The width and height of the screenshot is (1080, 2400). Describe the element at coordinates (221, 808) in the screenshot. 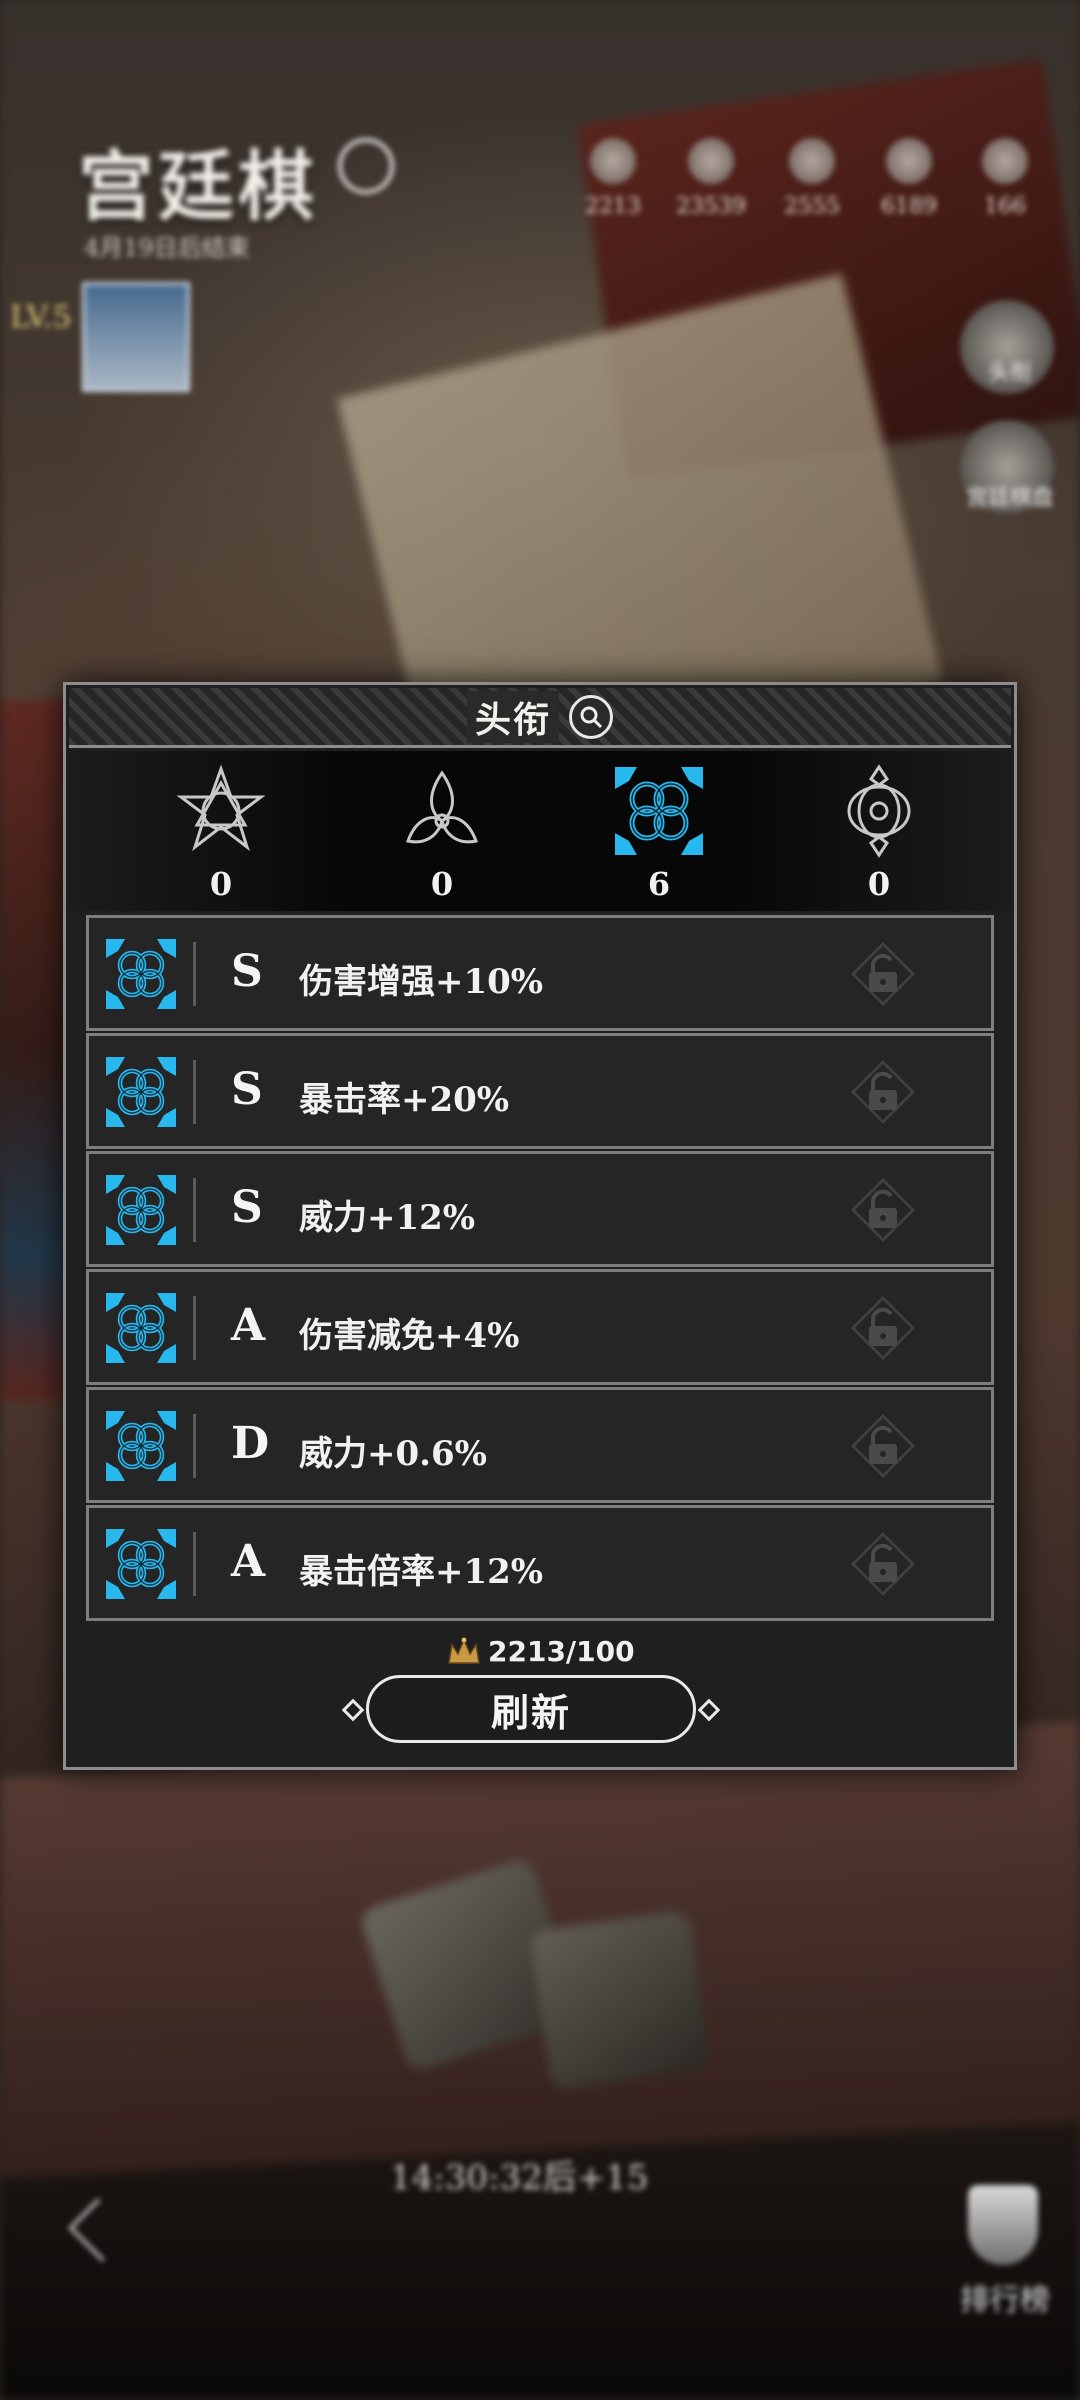

I see `star-emblem-icon` at that location.